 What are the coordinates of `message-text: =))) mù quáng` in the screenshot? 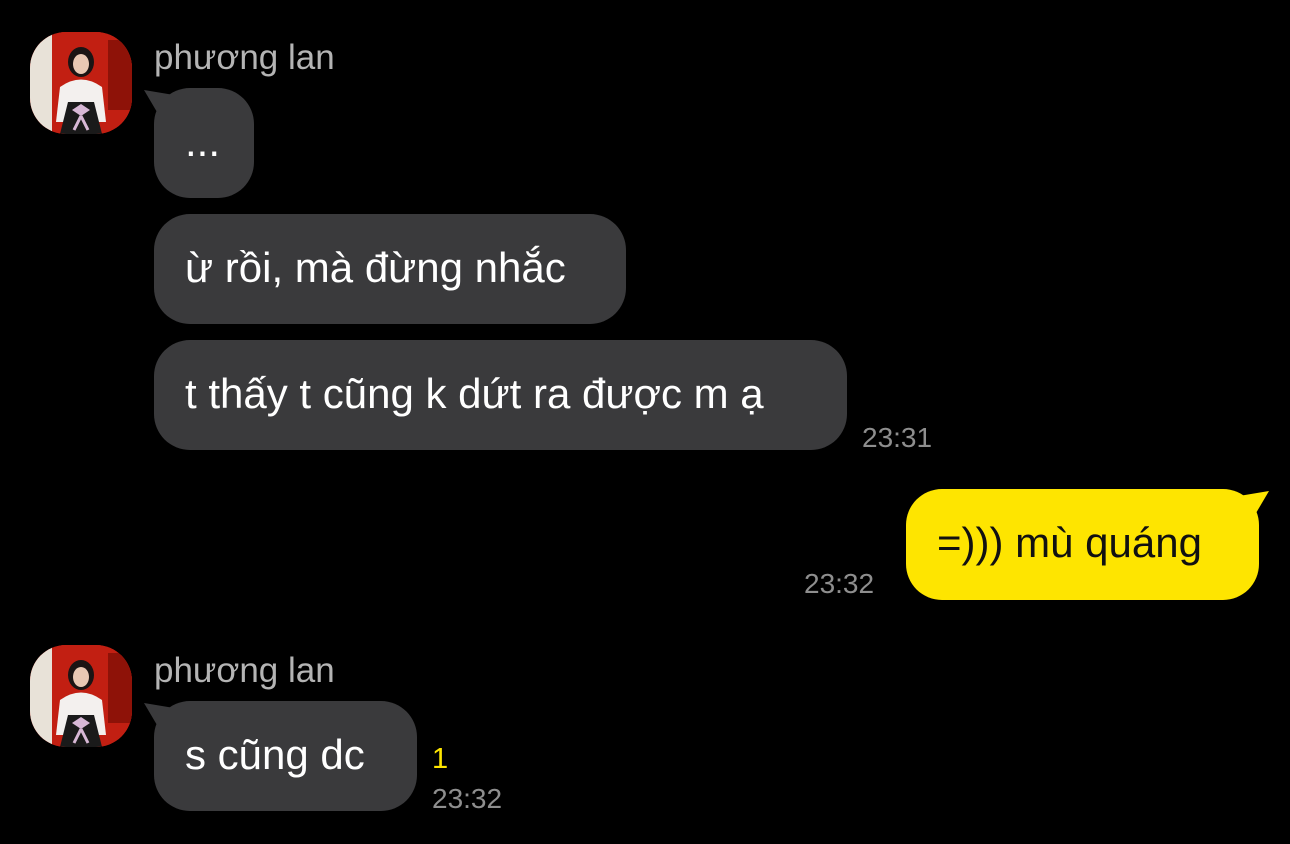 It's located at (1069, 542).